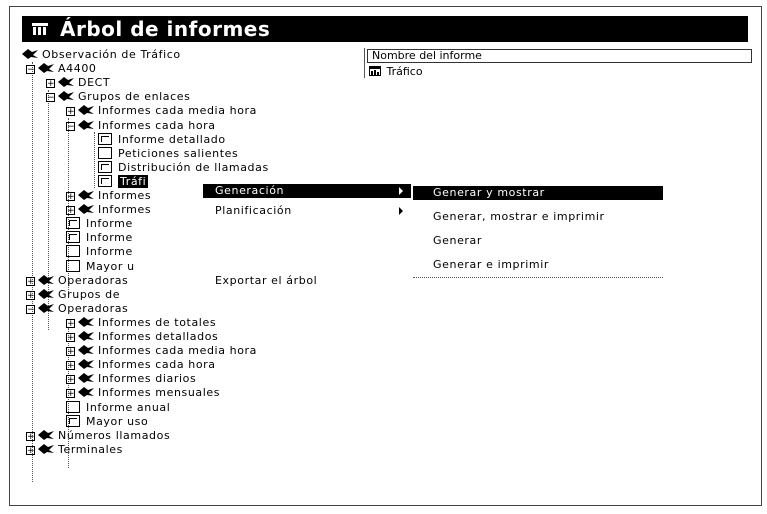 The image size is (767, 514). Describe the element at coordinates (141, 323) in the screenshot. I see `tree-node: + Informes de totales` at that location.